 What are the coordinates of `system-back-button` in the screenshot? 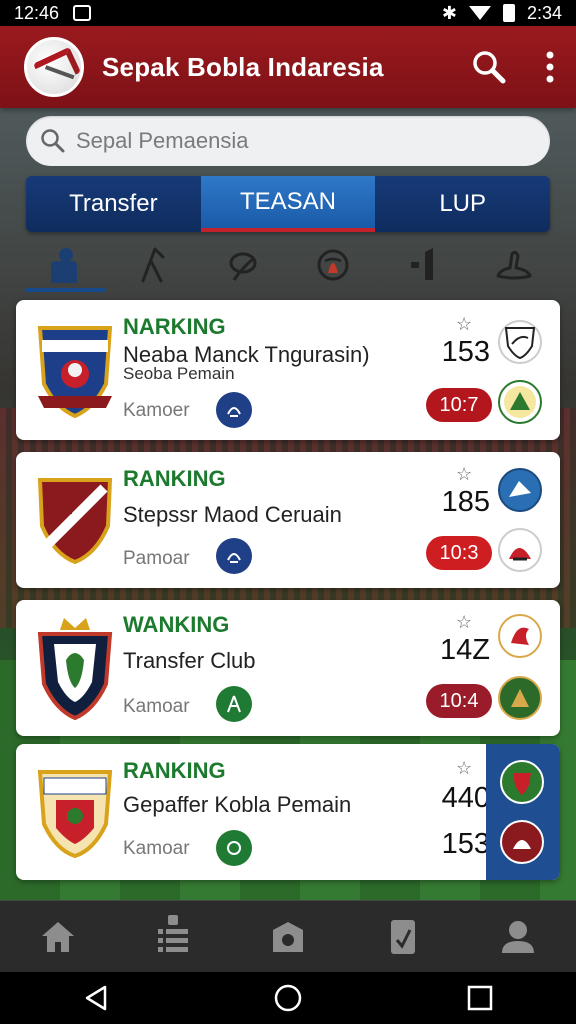 It's located at (96, 998).